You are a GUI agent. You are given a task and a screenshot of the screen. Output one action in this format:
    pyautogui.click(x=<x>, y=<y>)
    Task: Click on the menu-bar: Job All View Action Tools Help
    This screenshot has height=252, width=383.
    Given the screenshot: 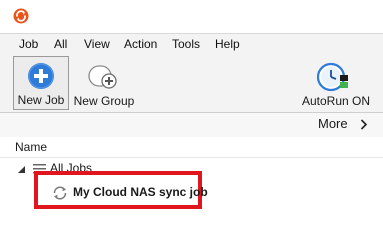 What is the action you would take?
    pyautogui.click(x=191, y=44)
    